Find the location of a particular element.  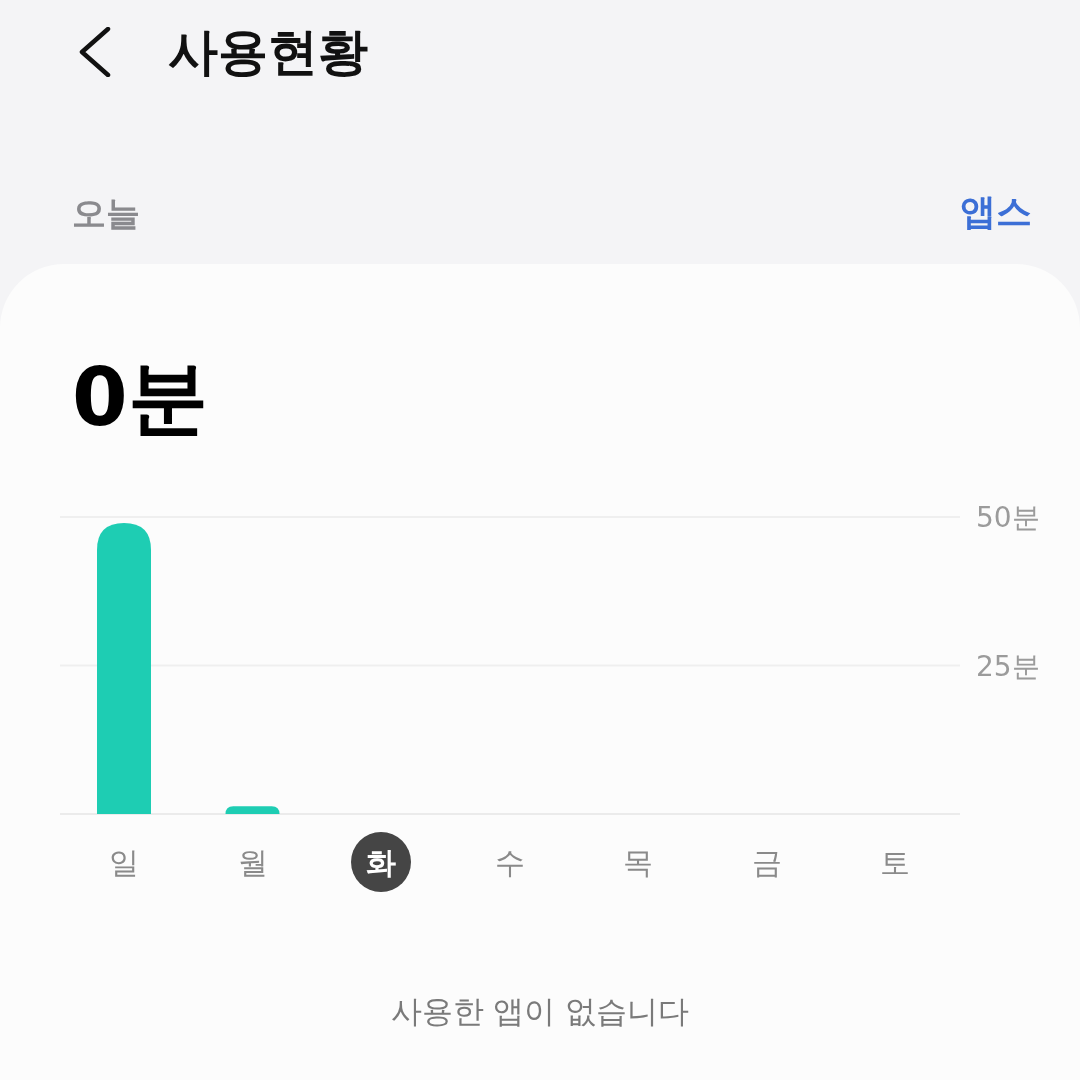

day-tab: 화 is located at coordinates (381, 862).